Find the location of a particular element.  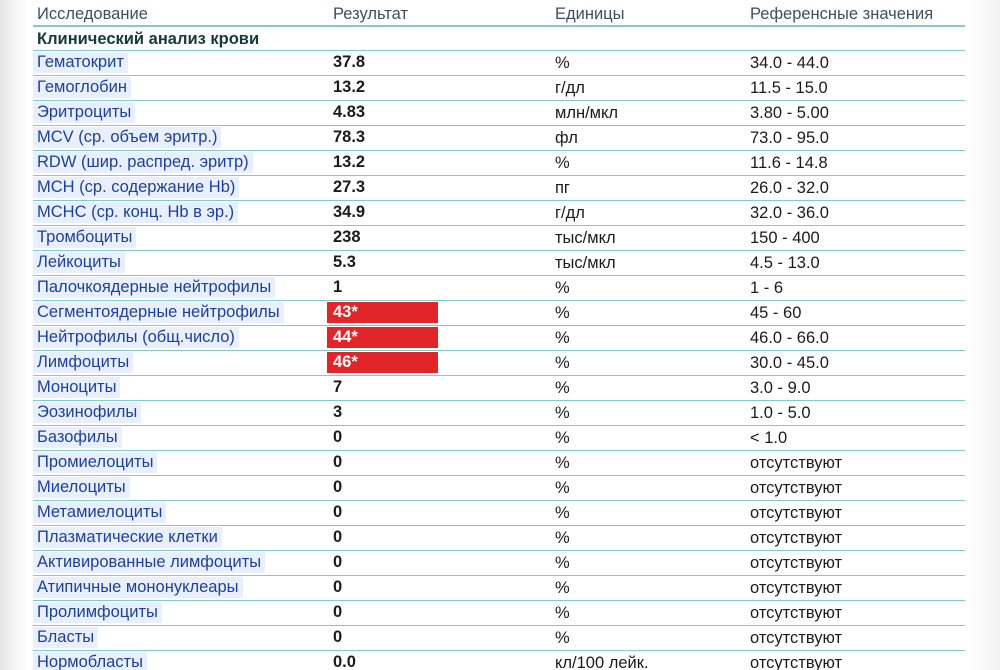

test-result-flagged: 44* is located at coordinates (382, 337).